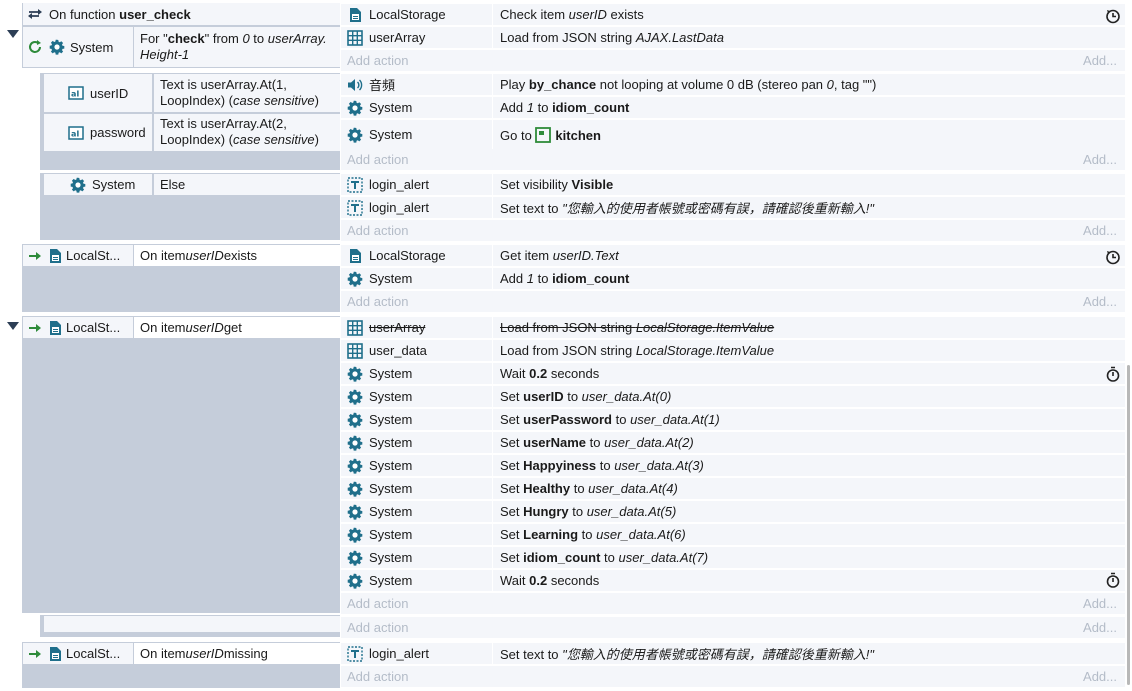  What do you see at coordinates (98, 184) in the screenshot?
I see `condition-else-object: System` at bounding box center [98, 184].